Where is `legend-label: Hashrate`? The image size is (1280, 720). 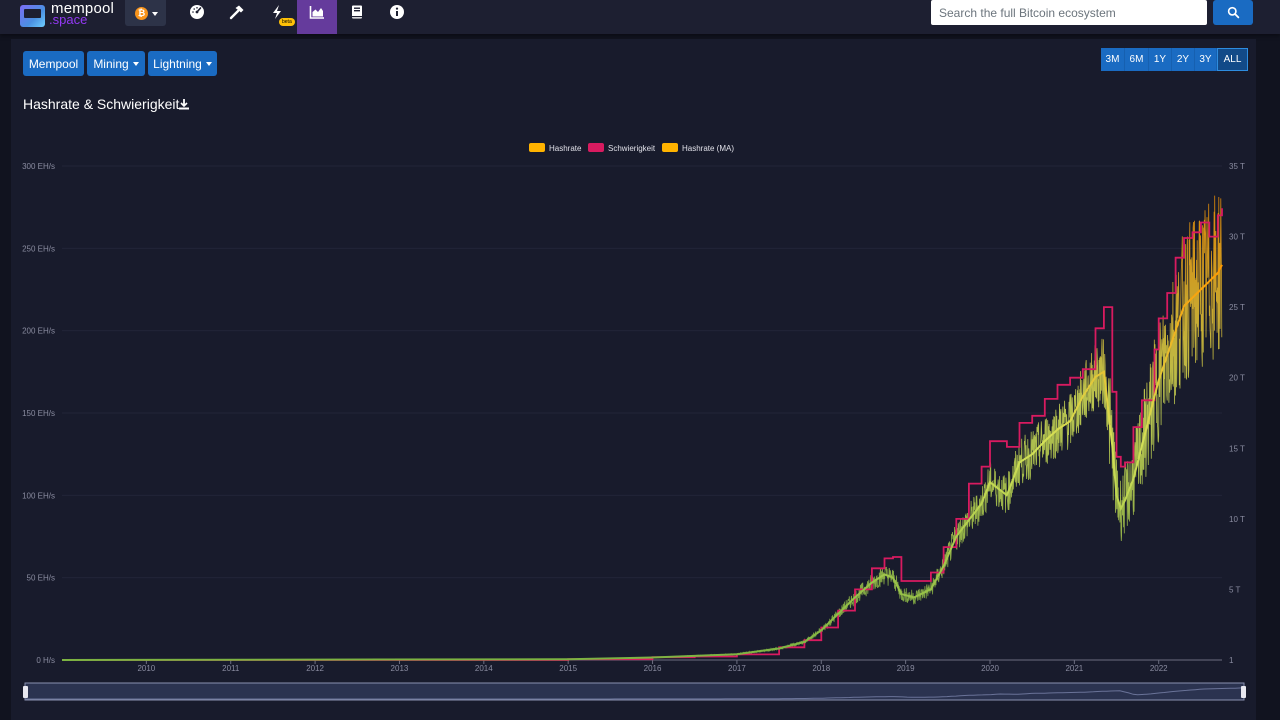 legend-label: Hashrate is located at coordinates (565, 148).